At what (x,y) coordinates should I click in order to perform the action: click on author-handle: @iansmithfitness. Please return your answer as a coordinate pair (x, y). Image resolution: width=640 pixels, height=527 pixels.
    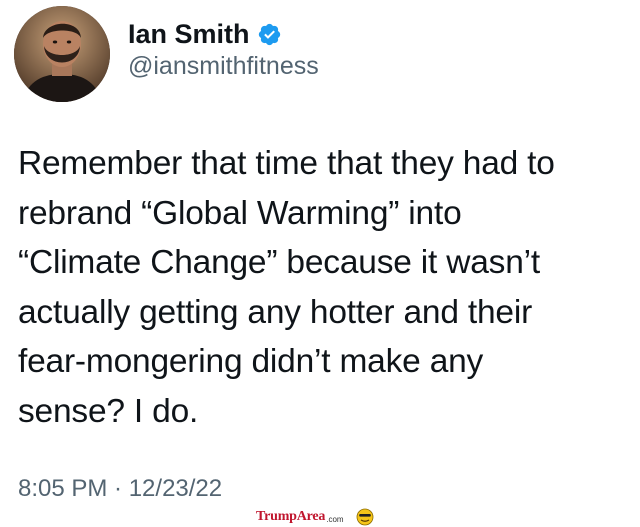
    Looking at the image, I should click on (223, 66).